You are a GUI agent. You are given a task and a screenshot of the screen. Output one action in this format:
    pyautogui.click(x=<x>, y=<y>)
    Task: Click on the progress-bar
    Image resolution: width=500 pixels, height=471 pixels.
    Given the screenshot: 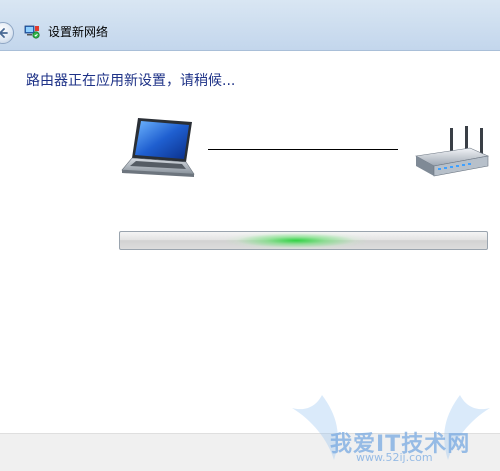 What is the action you would take?
    pyautogui.click(x=303, y=240)
    